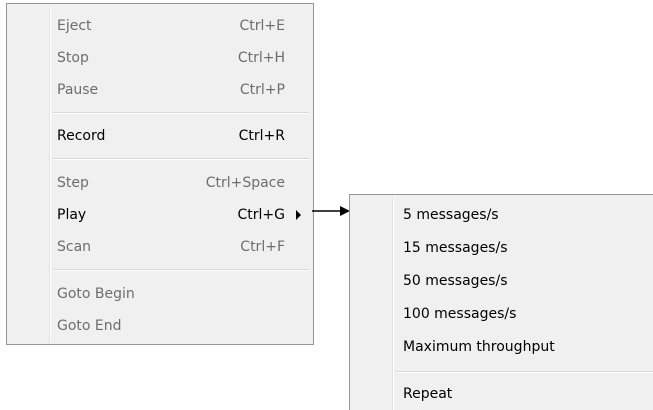 This screenshot has width=653, height=410. What do you see at coordinates (74, 26) in the screenshot?
I see `menu-item-label: Eject` at bounding box center [74, 26].